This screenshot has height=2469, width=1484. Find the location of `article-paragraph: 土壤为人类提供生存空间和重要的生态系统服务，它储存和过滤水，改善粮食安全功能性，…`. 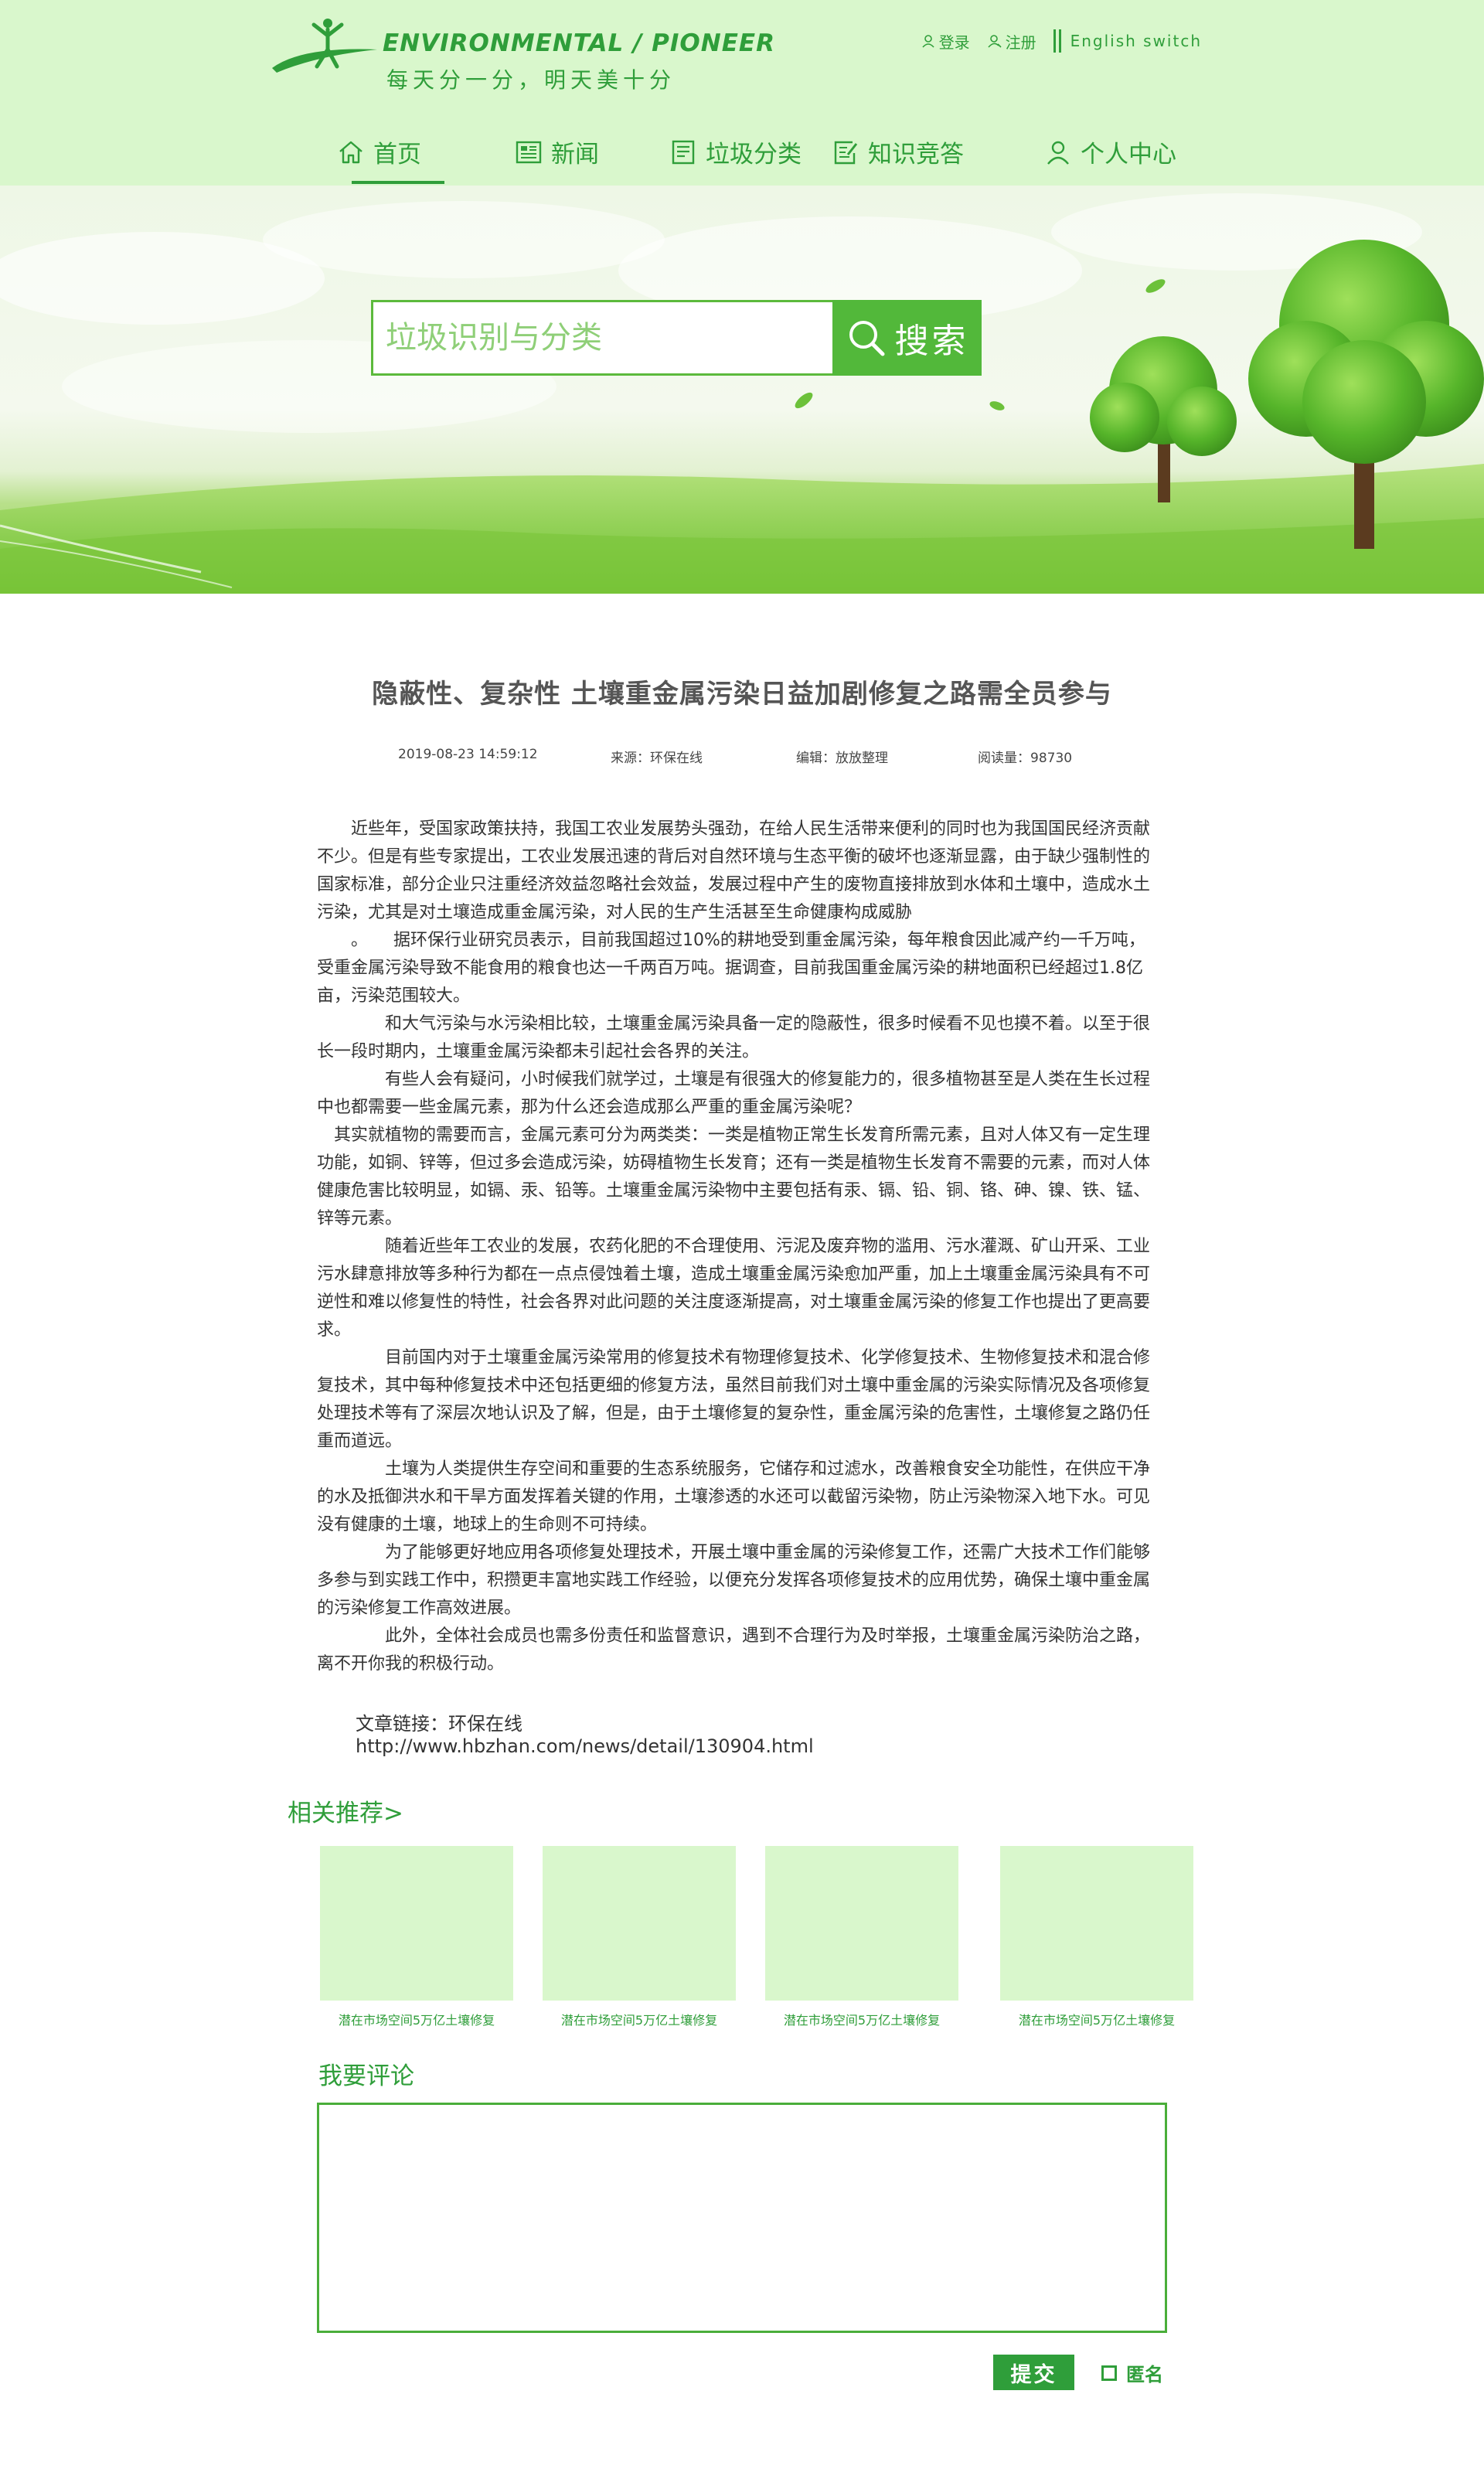

article-paragraph: 土壤为人类提供生存空间和重要的生态系统服务，它储存和过滤水，改善粮食安全功能性，… is located at coordinates (734, 1496).